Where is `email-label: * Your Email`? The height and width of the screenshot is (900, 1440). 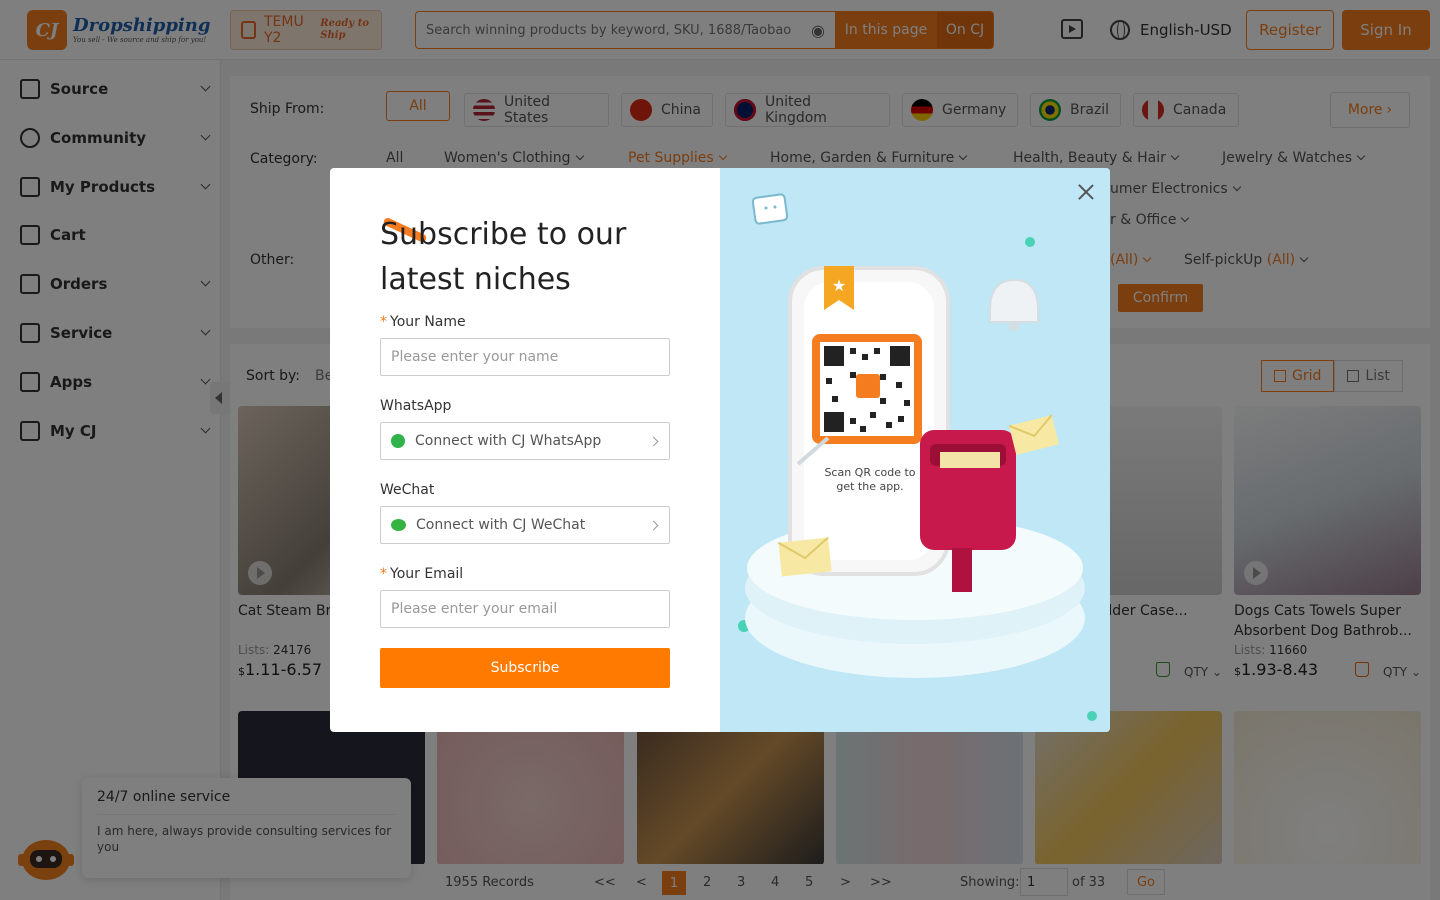 email-label: * Your Email is located at coordinates (422, 574).